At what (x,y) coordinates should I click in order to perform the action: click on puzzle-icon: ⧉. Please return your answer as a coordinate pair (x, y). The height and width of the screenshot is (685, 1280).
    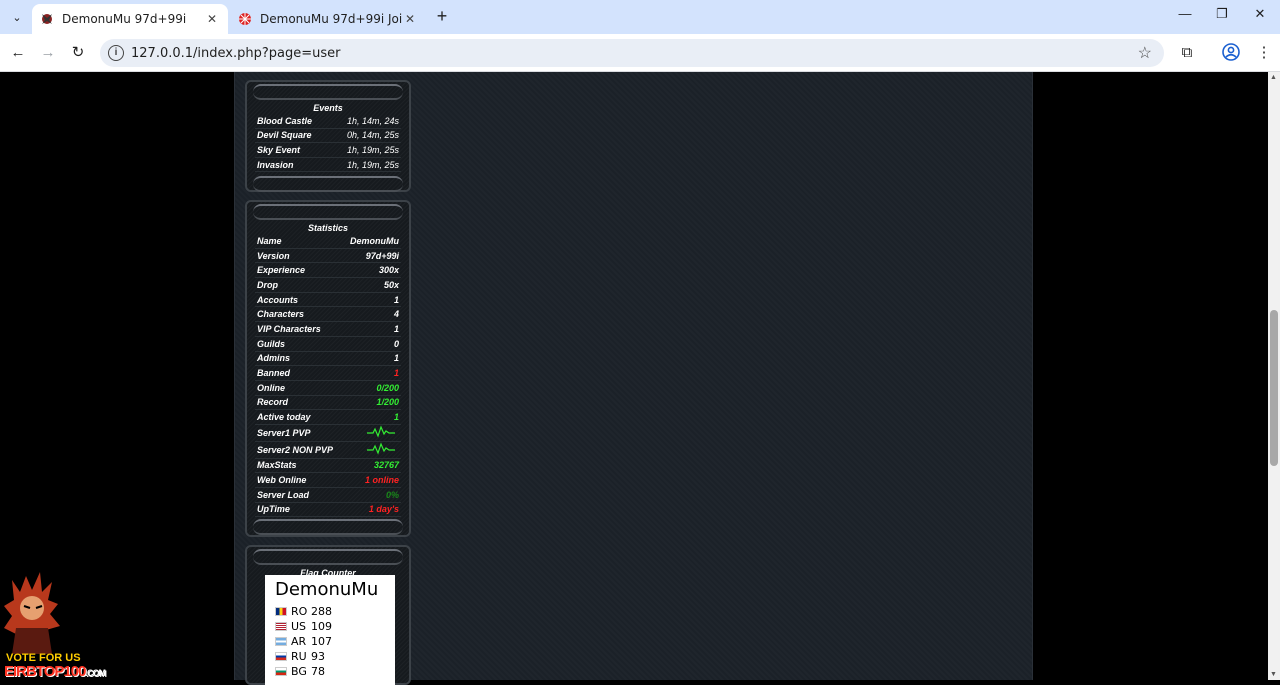
    Looking at the image, I should click on (1187, 52).